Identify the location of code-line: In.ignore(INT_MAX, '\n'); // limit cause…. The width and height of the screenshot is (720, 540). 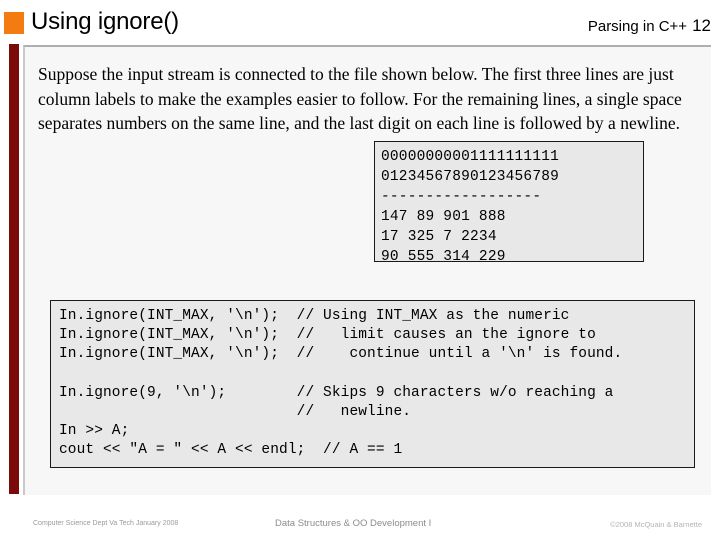
(327, 335).